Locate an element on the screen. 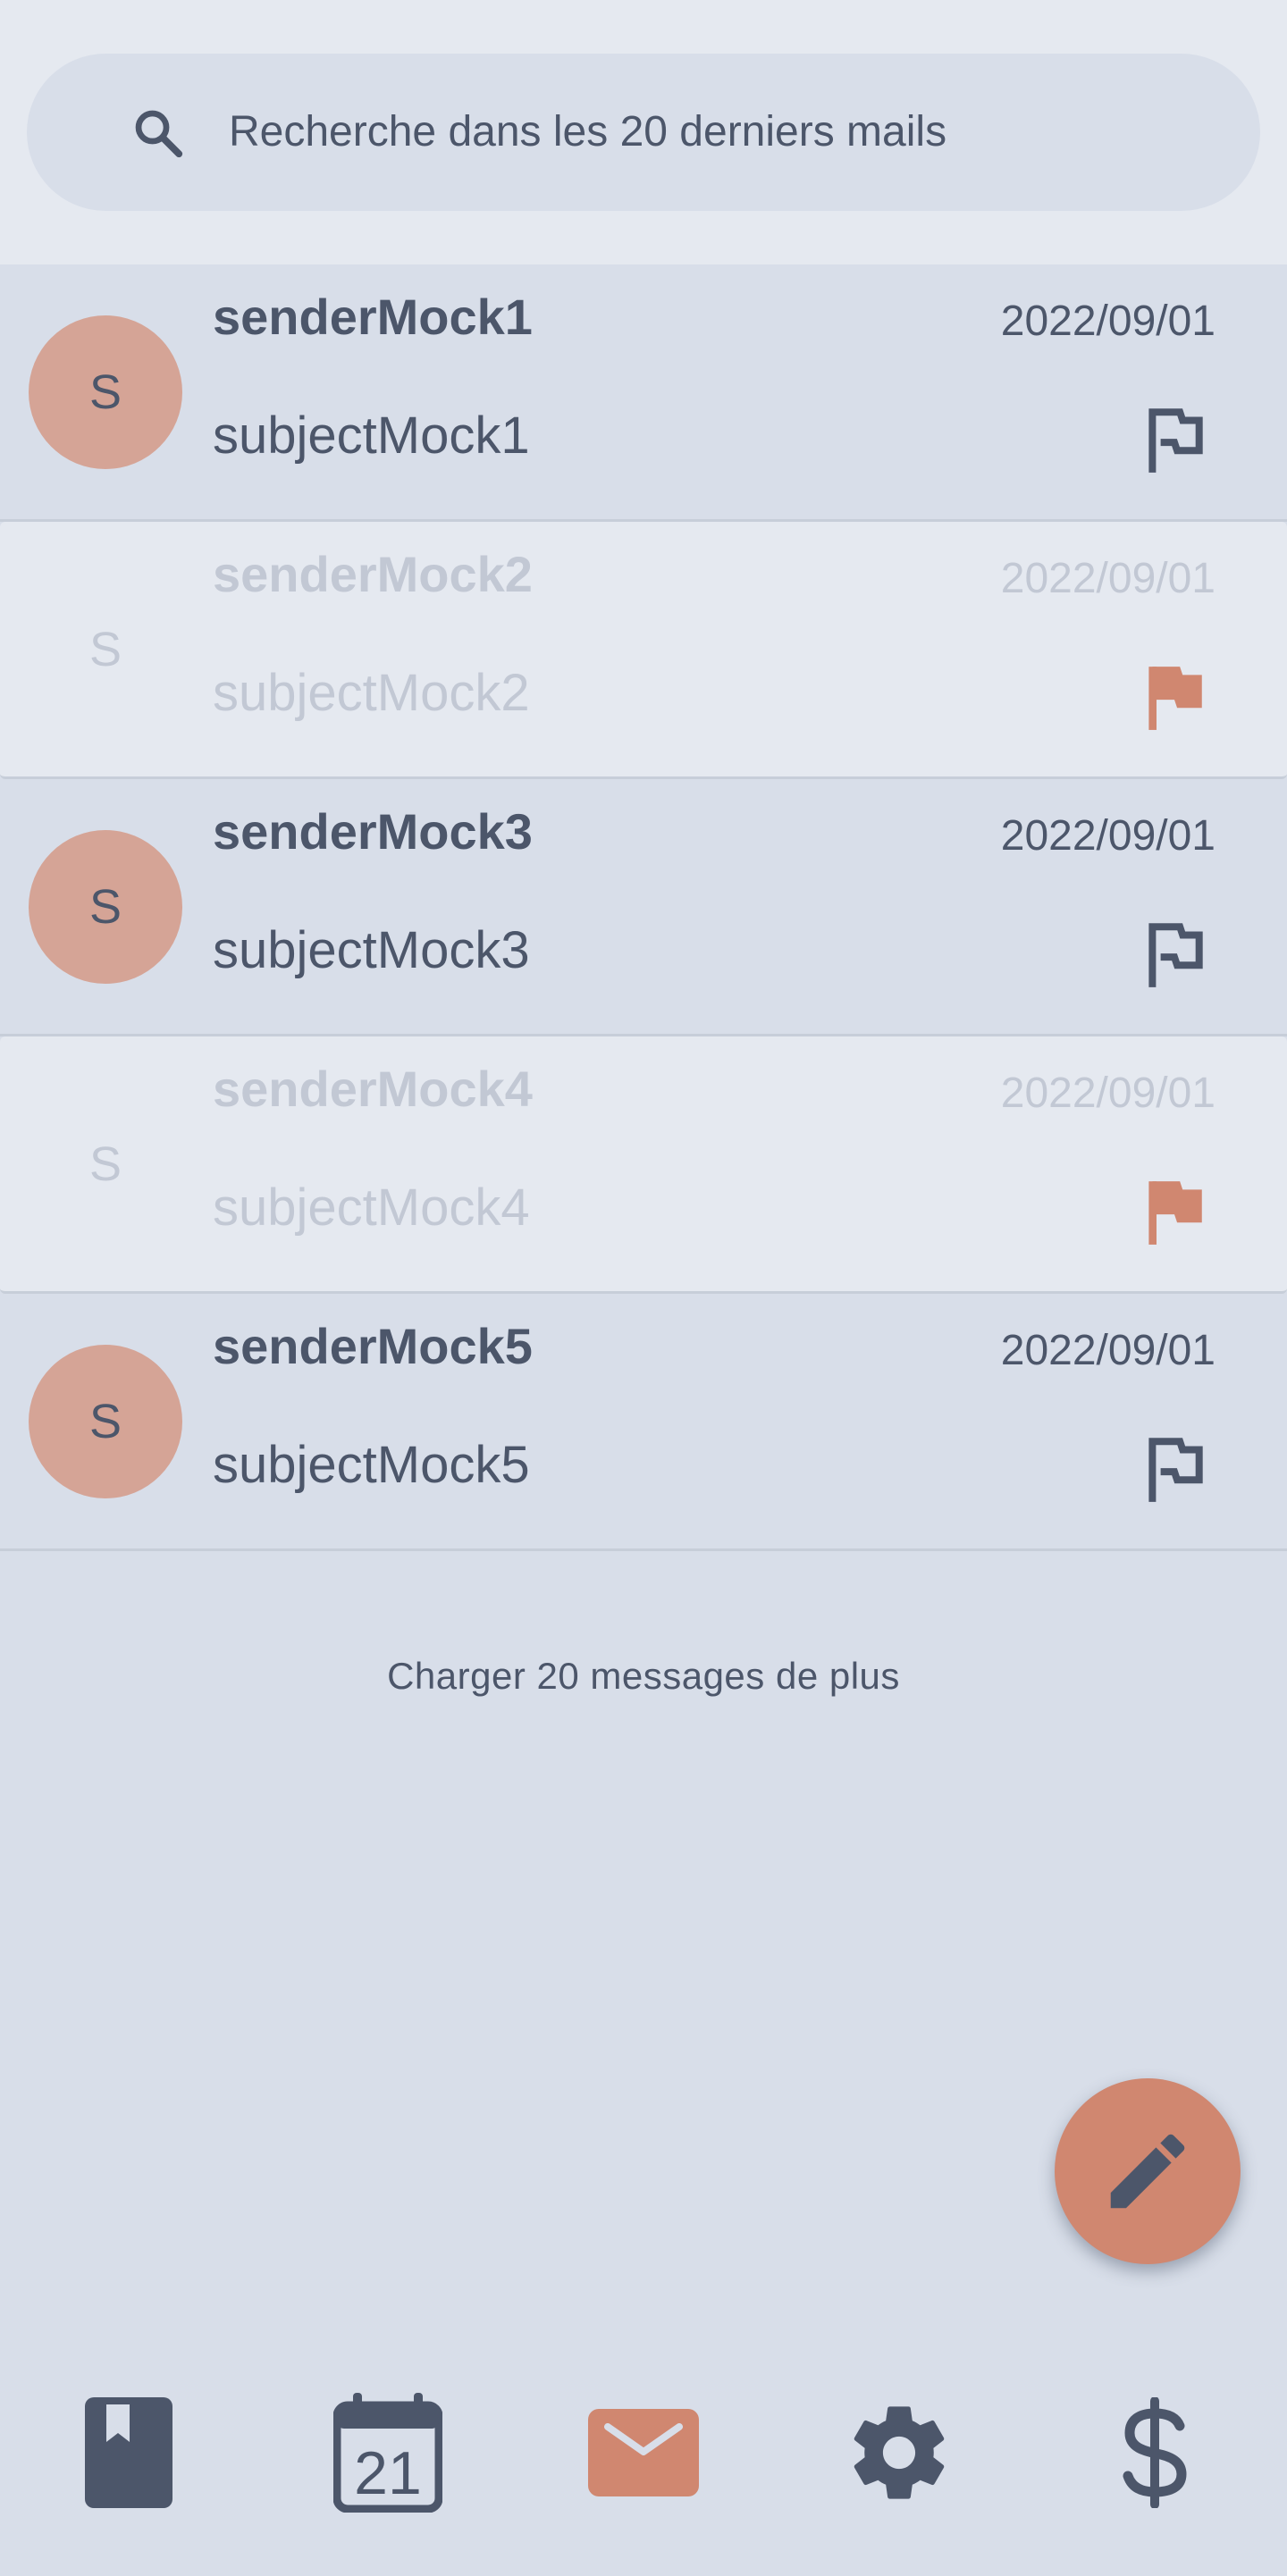 The image size is (1287, 2576). search-placeholder: Recherche dans les 20 derniers mails is located at coordinates (588, 132).